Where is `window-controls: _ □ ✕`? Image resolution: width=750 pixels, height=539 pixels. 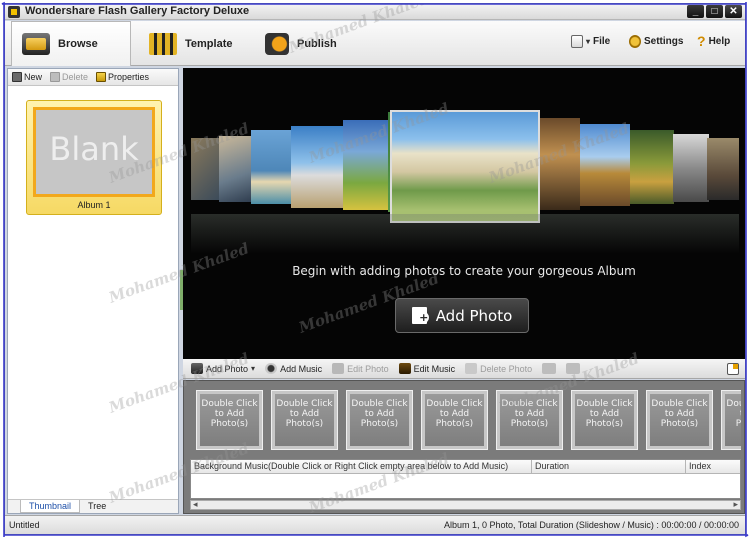 window-controls: _ □ ✕ is located at coordinates (714, 11).